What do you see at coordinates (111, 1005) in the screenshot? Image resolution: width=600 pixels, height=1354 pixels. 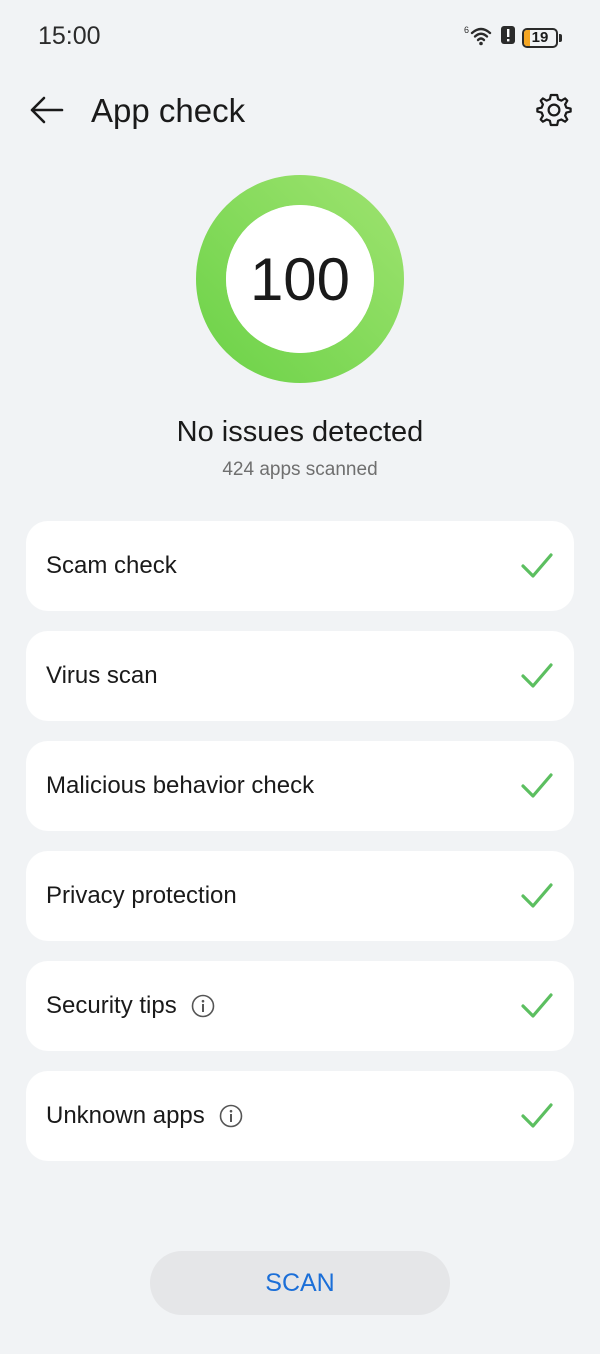 I see `check-label: Security tips` at bounding box center [111, 1005].